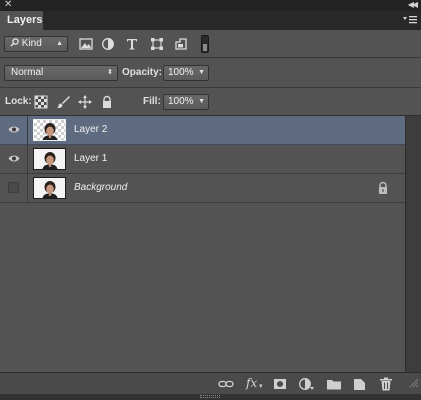 Image resolution: width=421 pixels, height=400 pixels. Describe the element at coordinates (157, 44) in the screenshot. I see `shape-filter-icon` at that location.